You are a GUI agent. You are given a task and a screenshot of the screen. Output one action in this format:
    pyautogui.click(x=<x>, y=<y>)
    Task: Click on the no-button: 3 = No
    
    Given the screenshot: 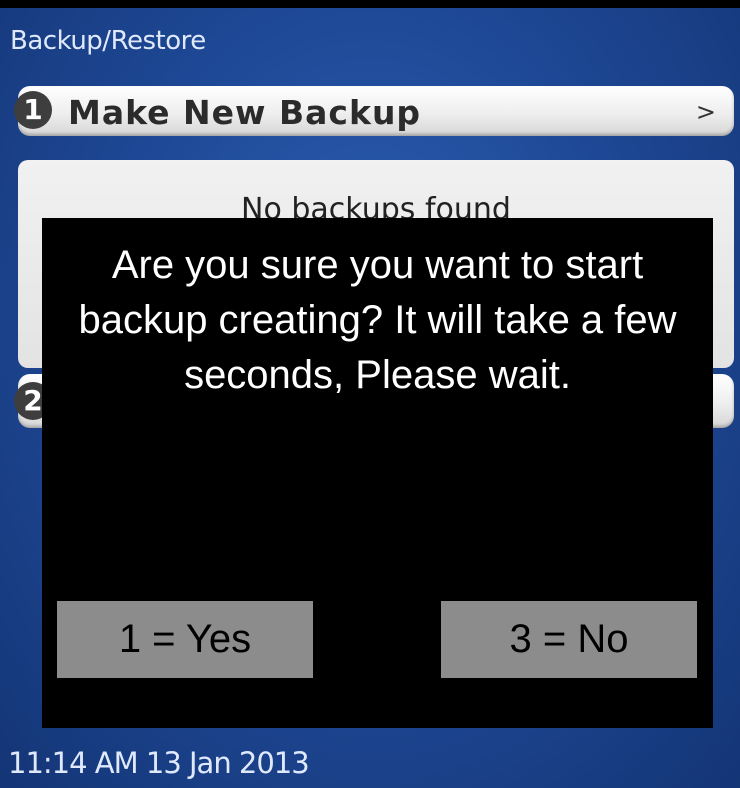 What is the action you would take?
    pyautogui.click(x=569, y=639)
    